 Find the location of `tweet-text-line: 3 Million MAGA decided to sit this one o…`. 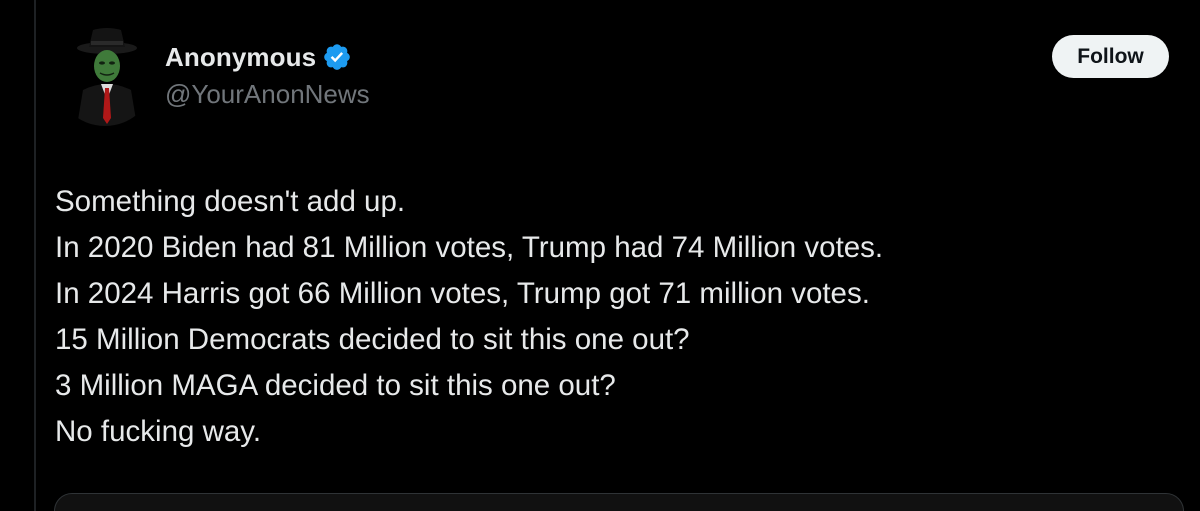

tweet-text-line: 3 Million MAGA decided to sit this one o… is located at coordinates (335, 385).